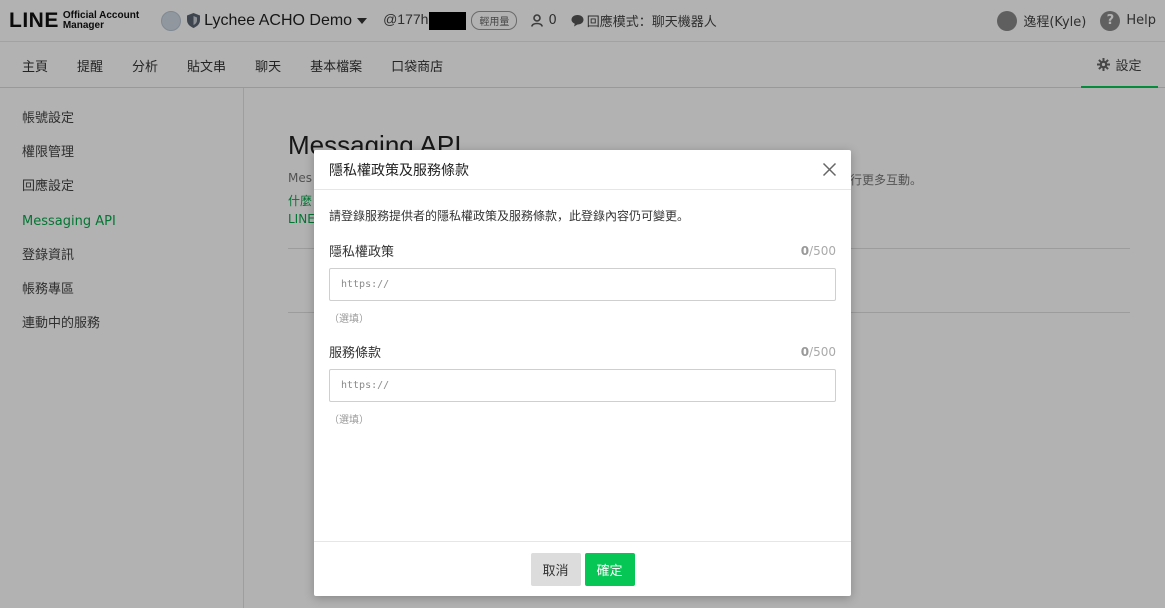 This screenshot has height=608, width=1165. I want to click on close-icon, so click(829, 169).